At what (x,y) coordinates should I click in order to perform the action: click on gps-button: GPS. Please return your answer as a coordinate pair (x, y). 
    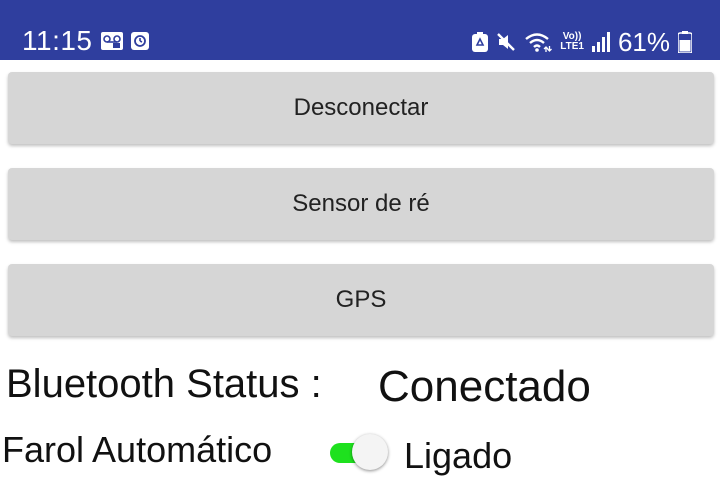
    Looking at the image, I should click on (361, 300).